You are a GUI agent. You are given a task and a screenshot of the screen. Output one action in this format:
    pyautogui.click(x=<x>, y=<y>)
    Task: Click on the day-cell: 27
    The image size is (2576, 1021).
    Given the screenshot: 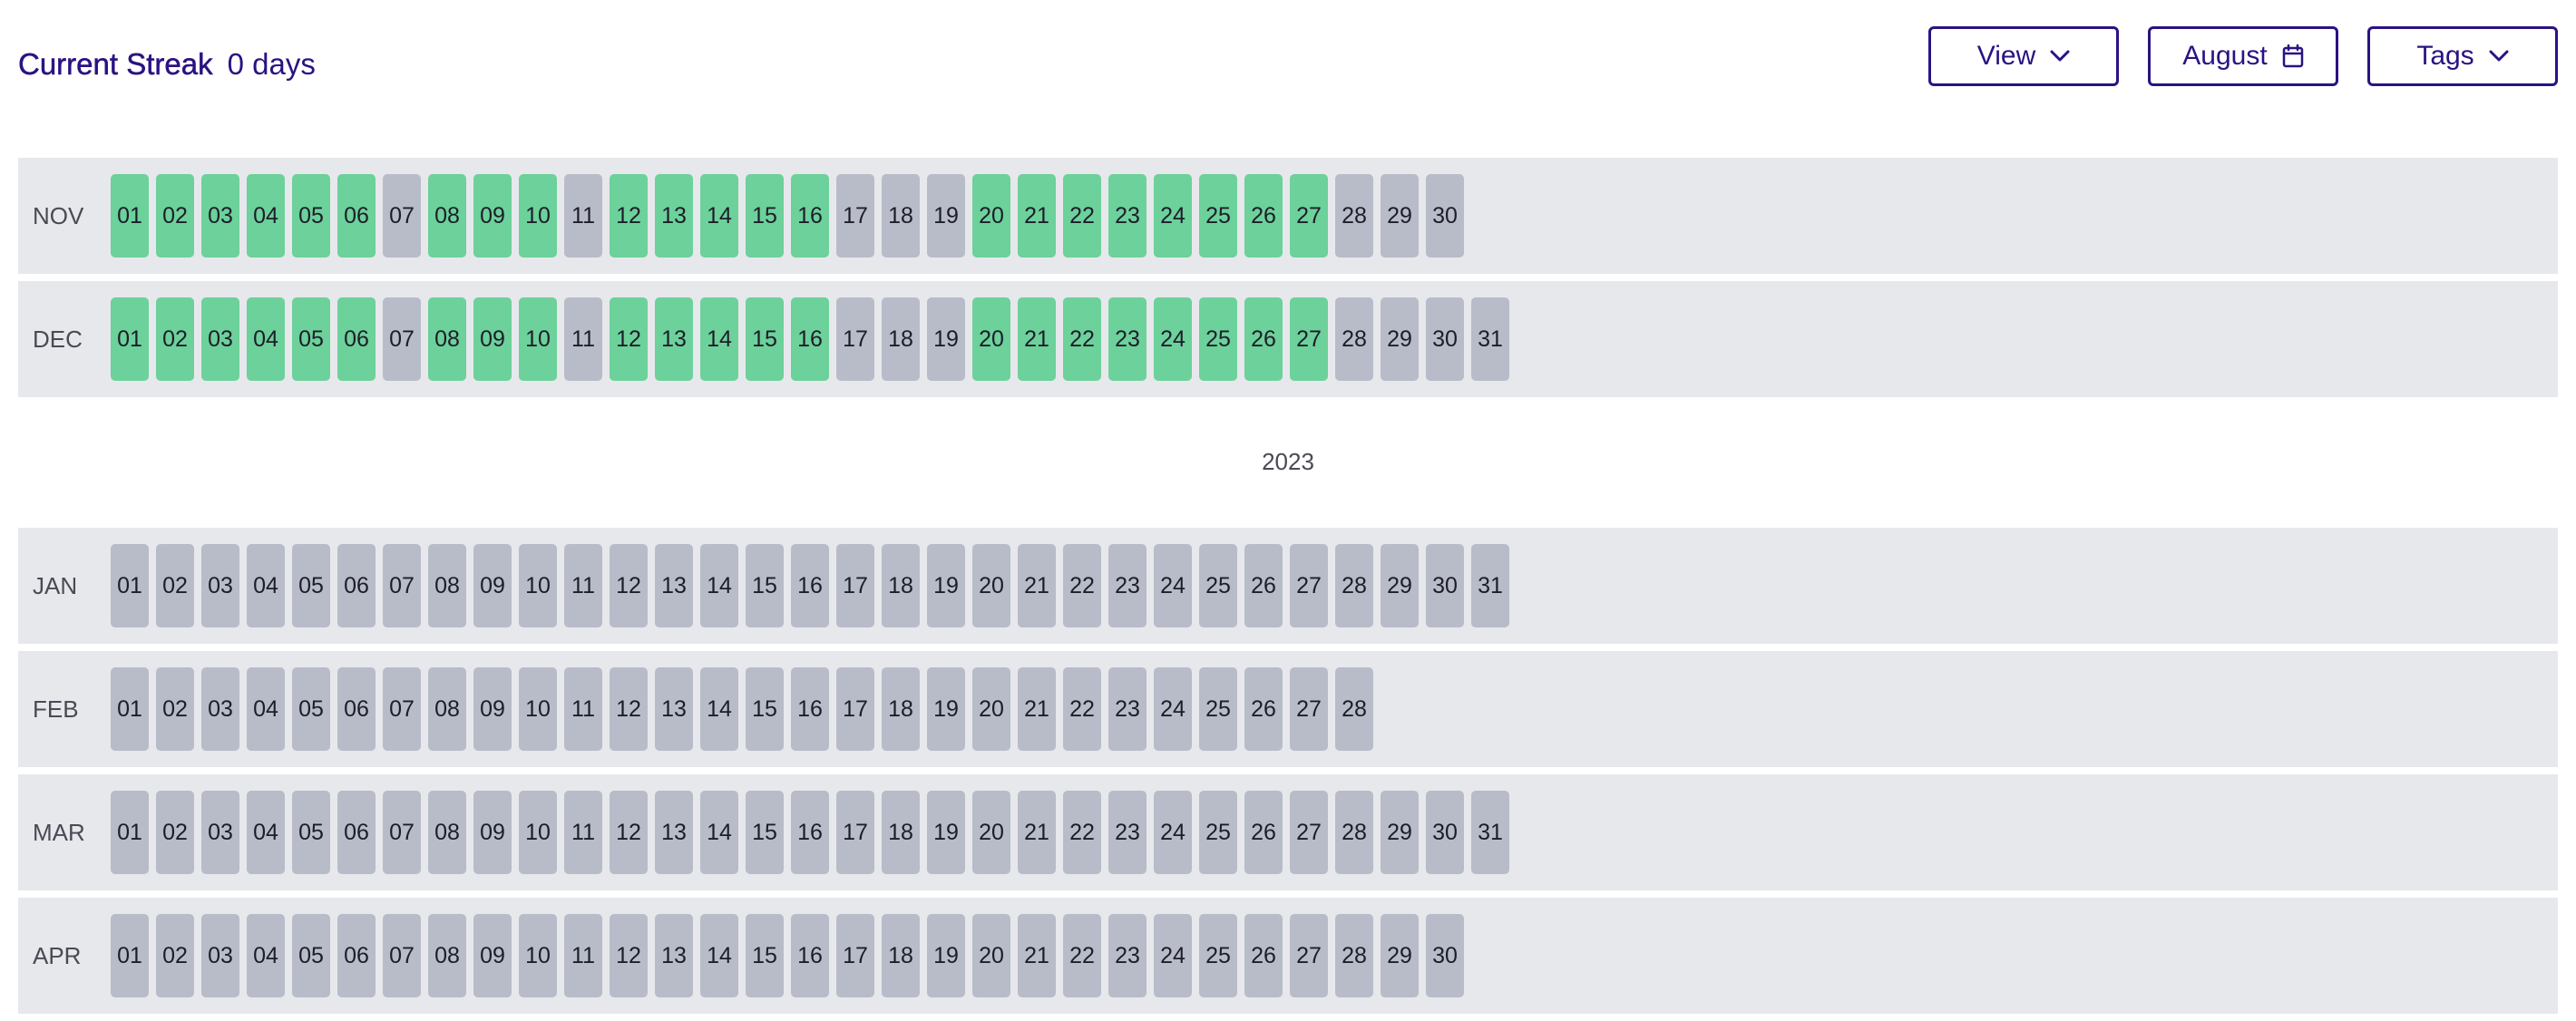 What is the action you would take?
    pyautogui.click(x=1309, y=956)
    